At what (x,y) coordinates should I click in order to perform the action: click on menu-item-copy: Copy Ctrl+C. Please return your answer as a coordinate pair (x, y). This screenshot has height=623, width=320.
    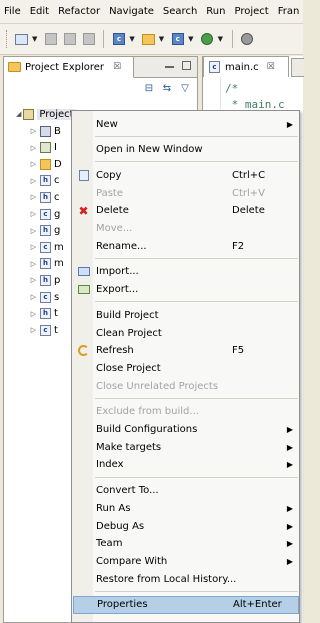
    Looking at the image, I should click on (186, 175).